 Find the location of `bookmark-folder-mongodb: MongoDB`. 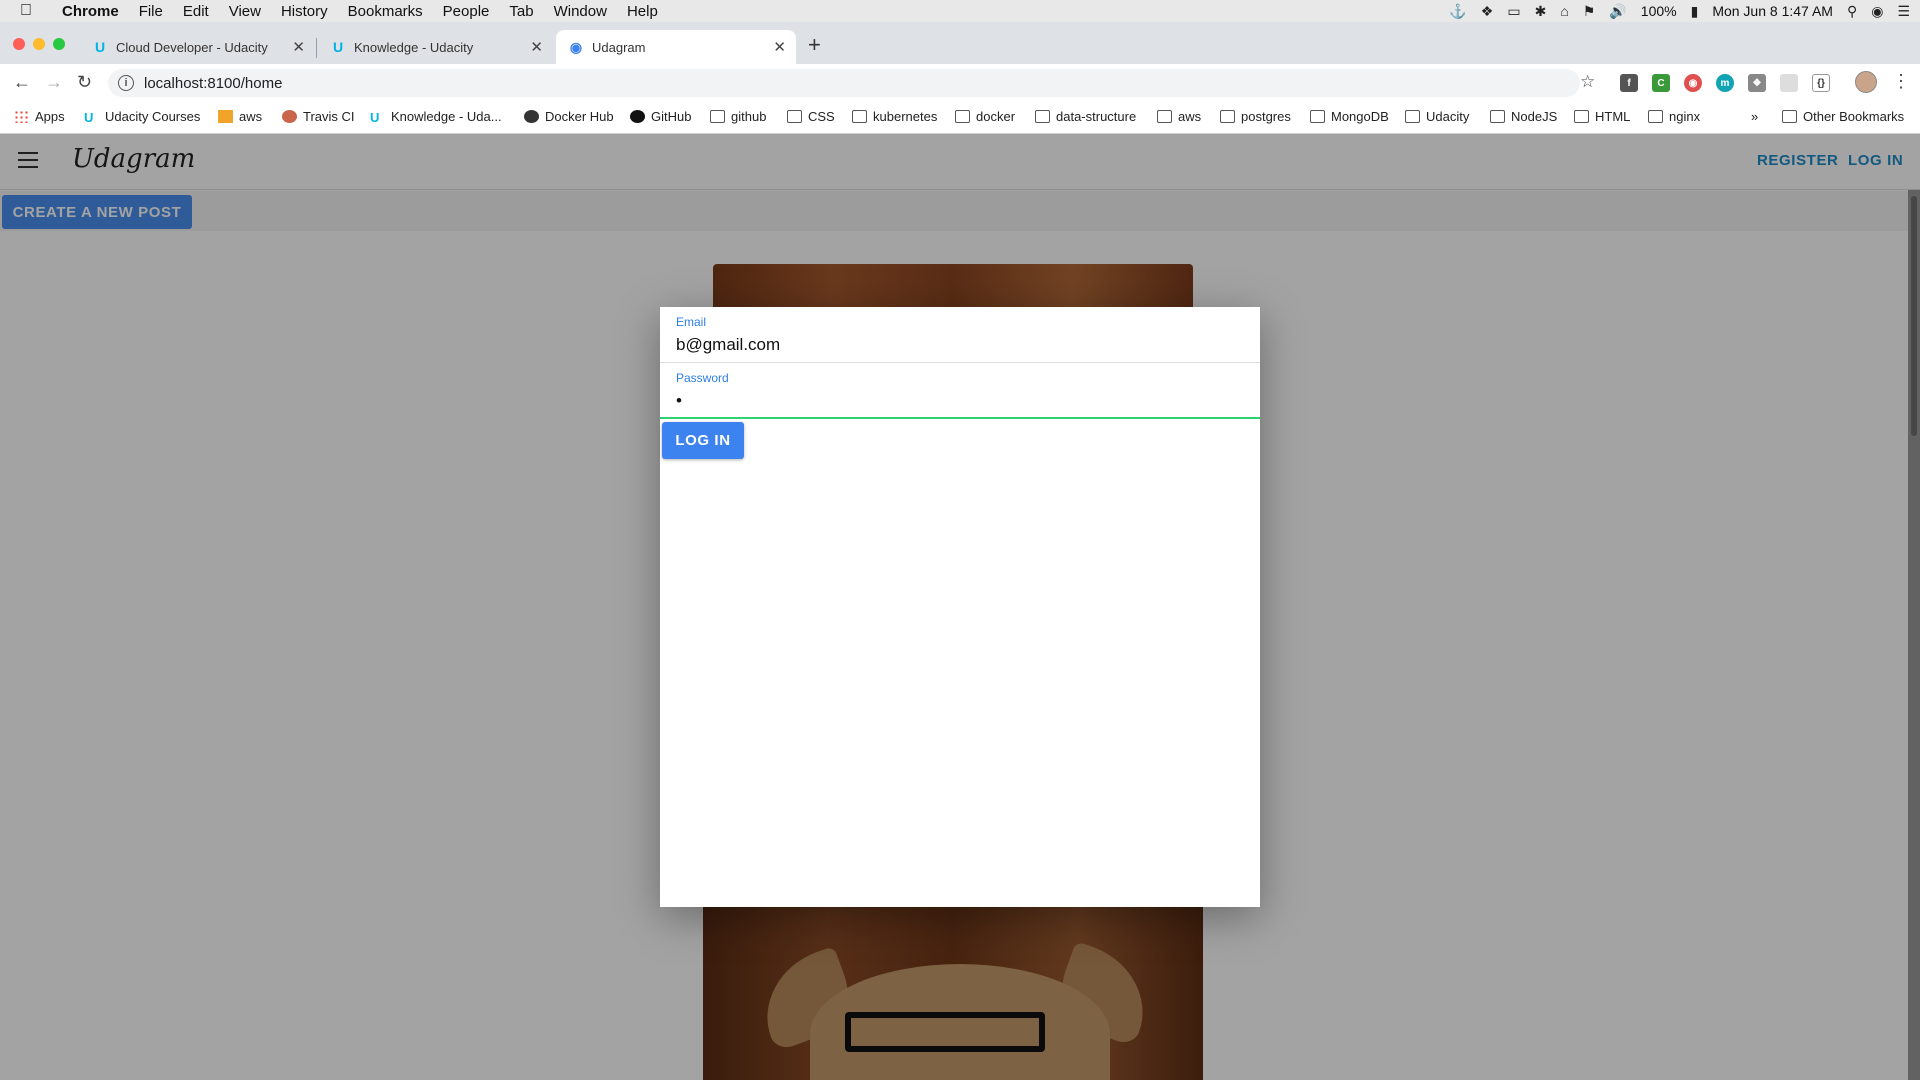

bookmark-folder-mongodb: MongoDB is located at coordinates (1349, 116).